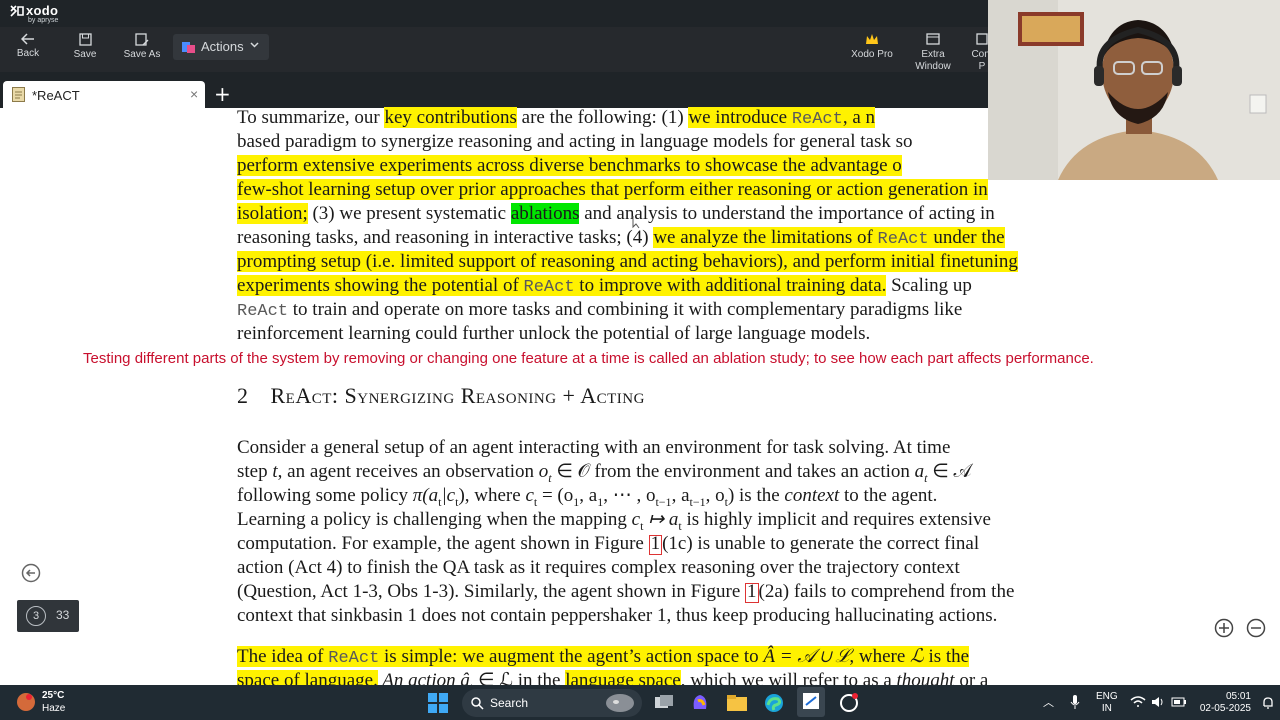  Describe the element at coordinates (636, 222) in the screenshot. I see `mouse-cursor-icon` at that location.